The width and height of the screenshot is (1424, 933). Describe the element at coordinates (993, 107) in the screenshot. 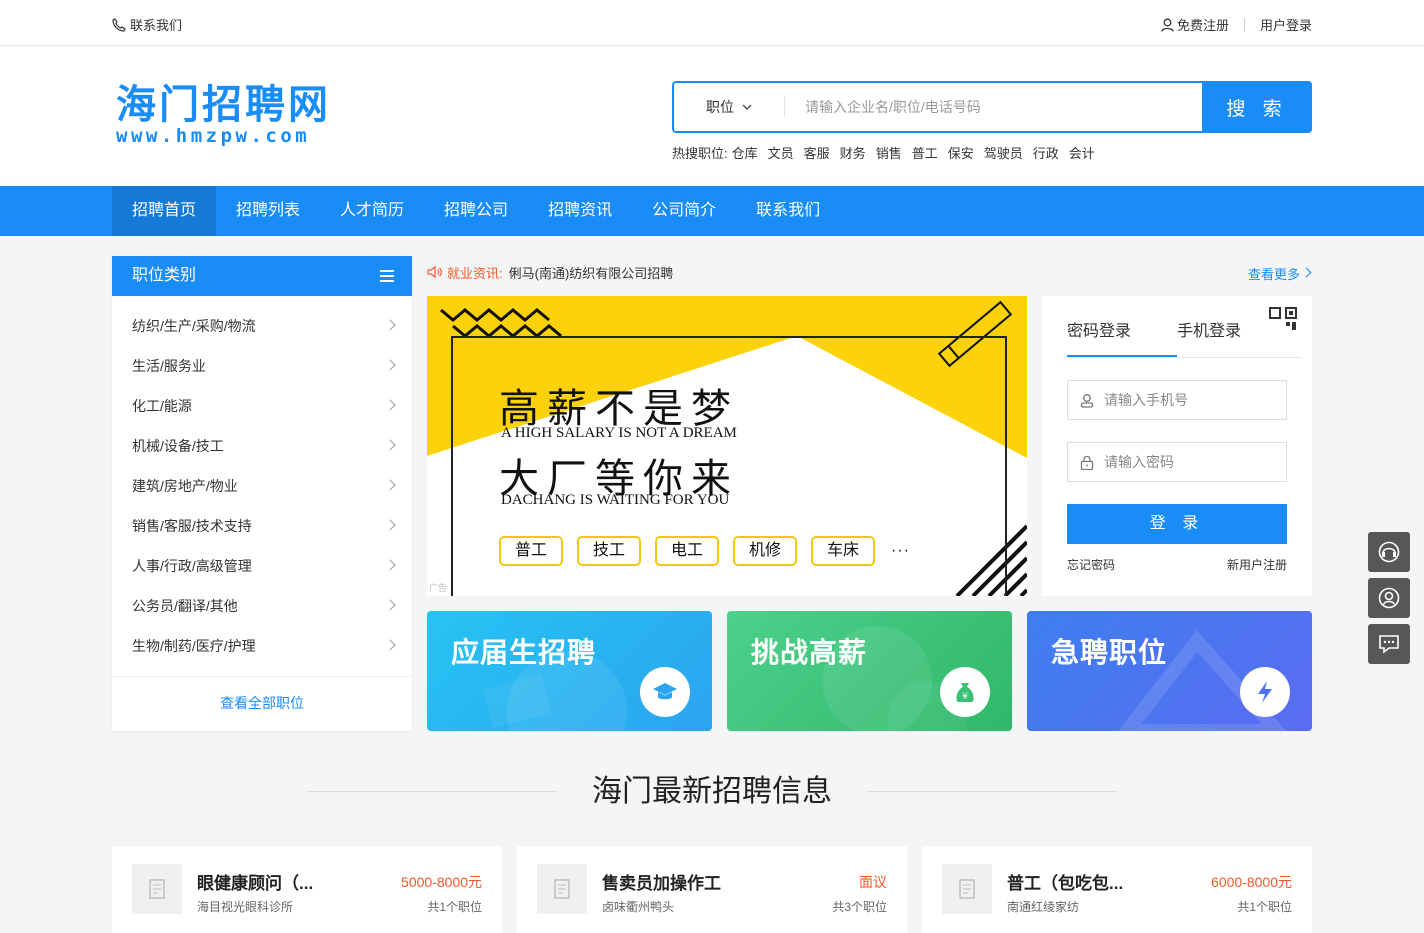

I see `search-input` at that location.